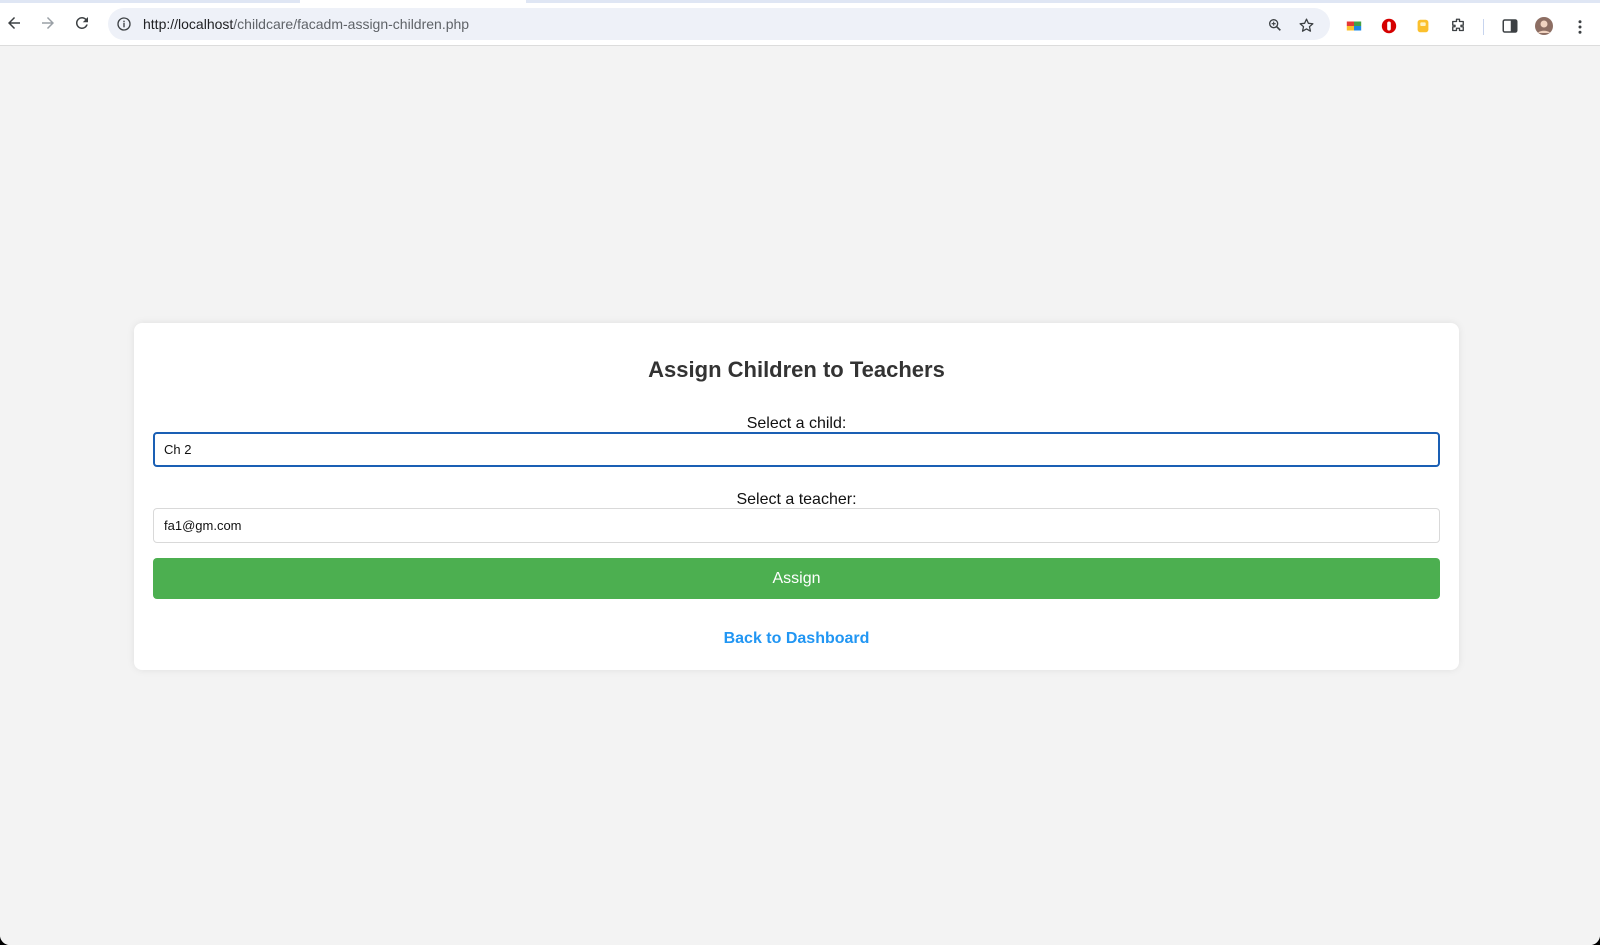  What do you see at coordinates (351, 24) in the screenshot?
I see `url-path: /childcare/facadm-assign-children.php` at bounding box center [351, 24].